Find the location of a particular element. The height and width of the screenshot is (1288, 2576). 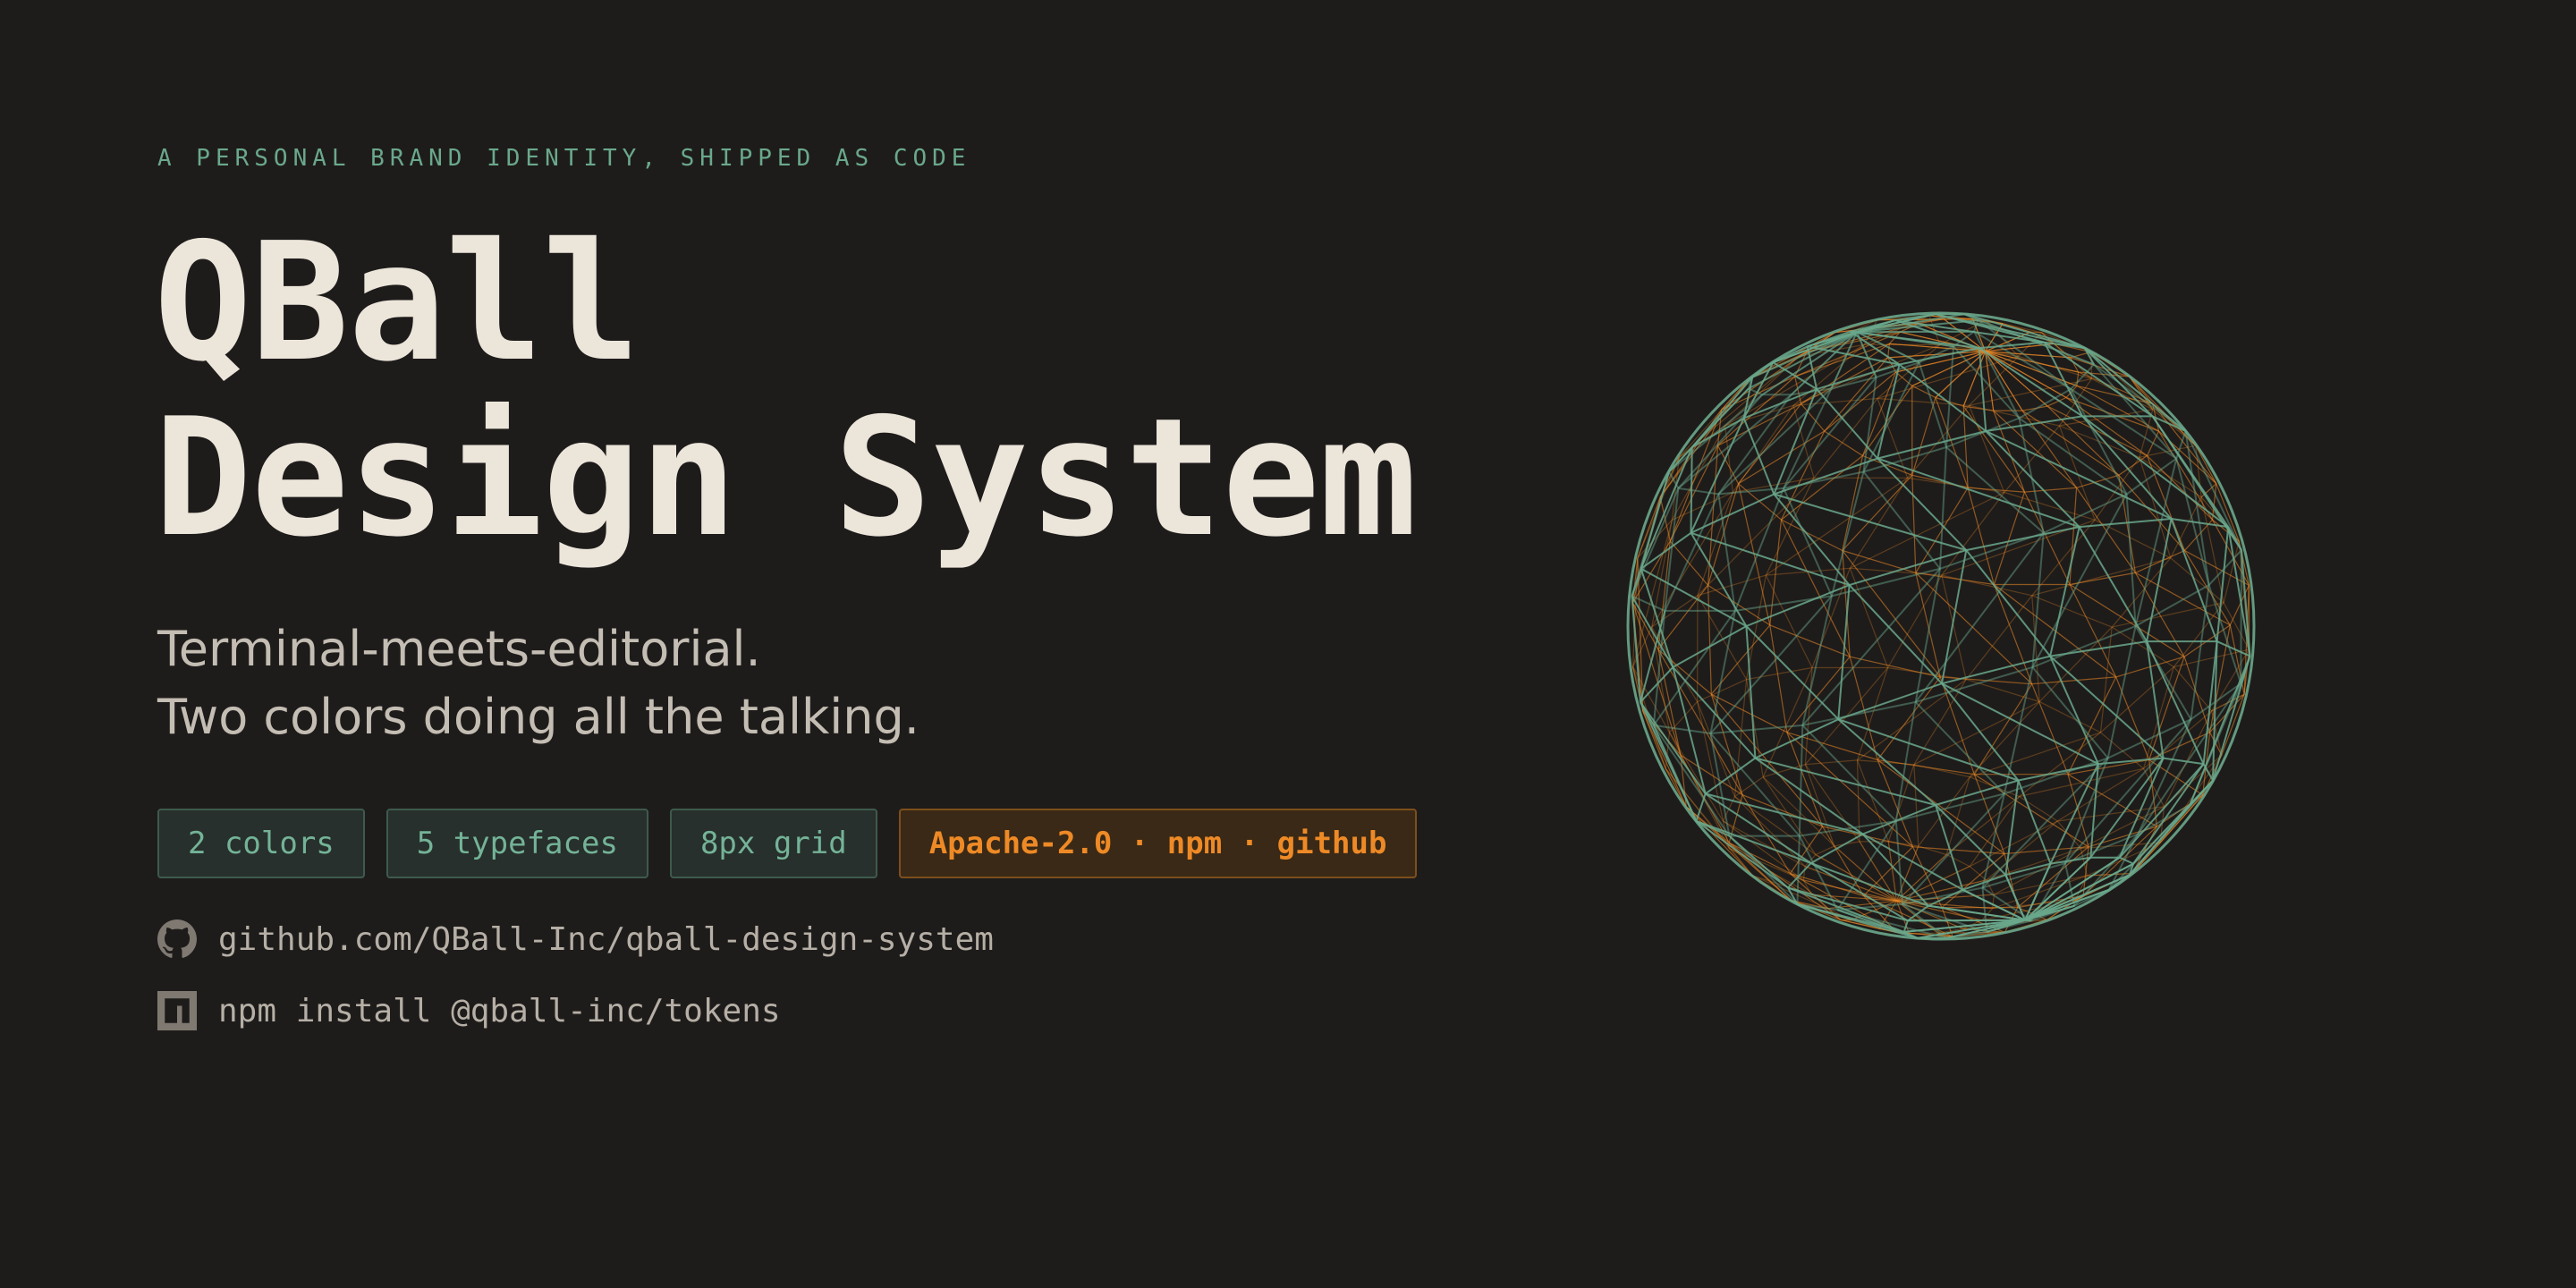

page-title: QBall Design System is located at coordinates (785, 390).